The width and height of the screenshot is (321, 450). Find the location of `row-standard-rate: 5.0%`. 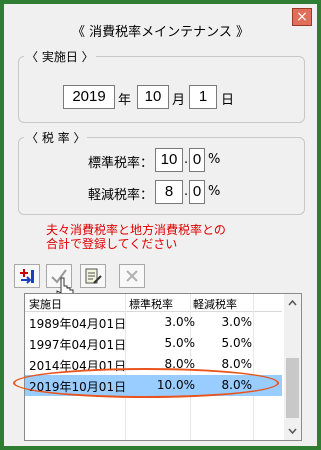

row-standard-rate: 5.0% is located at coordinates (180, 343).